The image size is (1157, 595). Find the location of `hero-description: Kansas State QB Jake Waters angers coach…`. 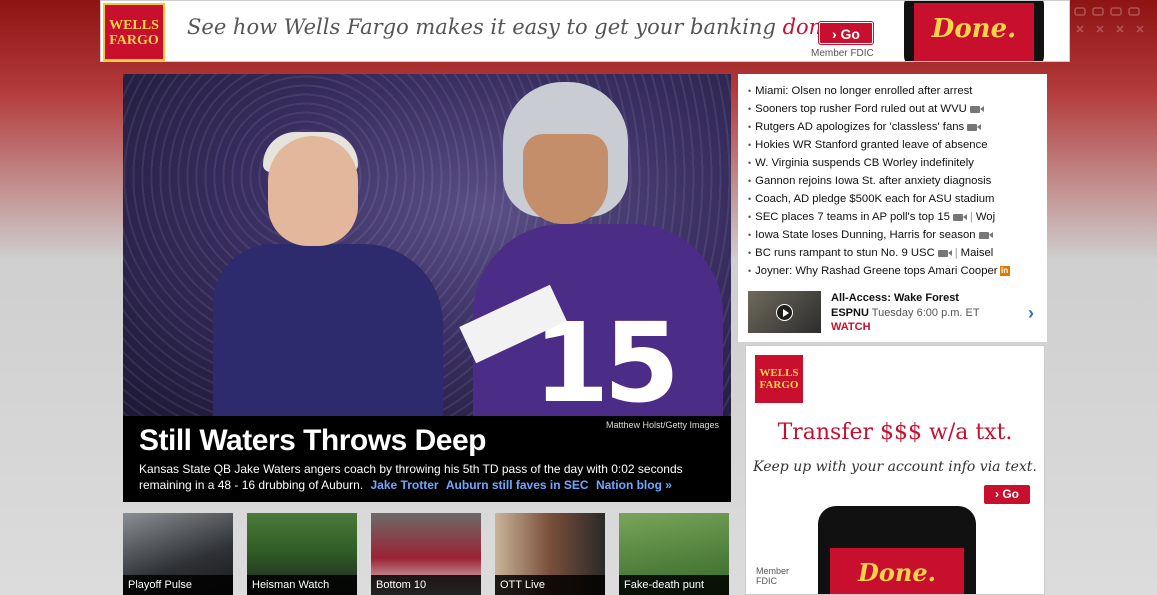

hero-description: Kansas State QB Jake Waters angers coach… is located at coordinates (429, 477).